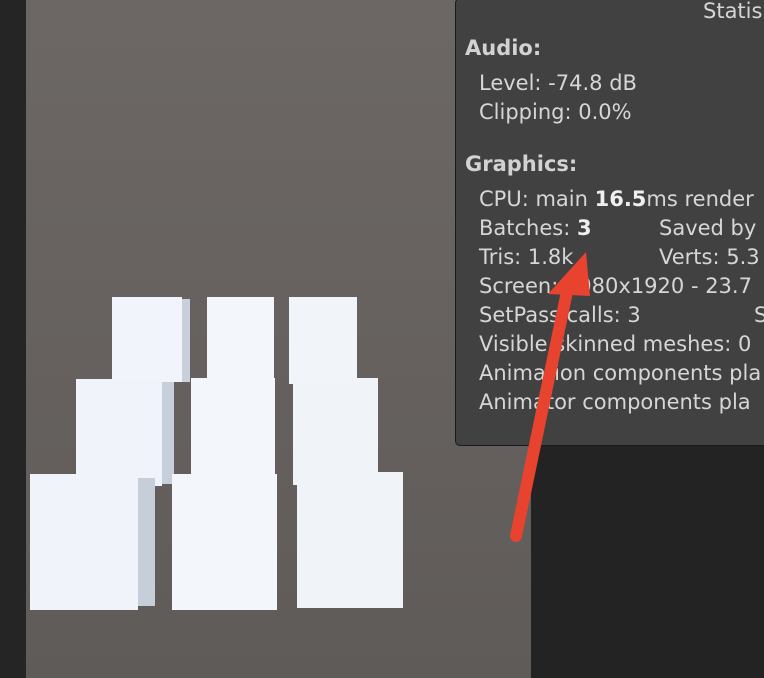 The width and height of the screenshot is (764, 678). What do you see at coordinates (700, 199) in the screenshot?
I see `cpu-suffix: ms render` at bounding box center [700, 199].